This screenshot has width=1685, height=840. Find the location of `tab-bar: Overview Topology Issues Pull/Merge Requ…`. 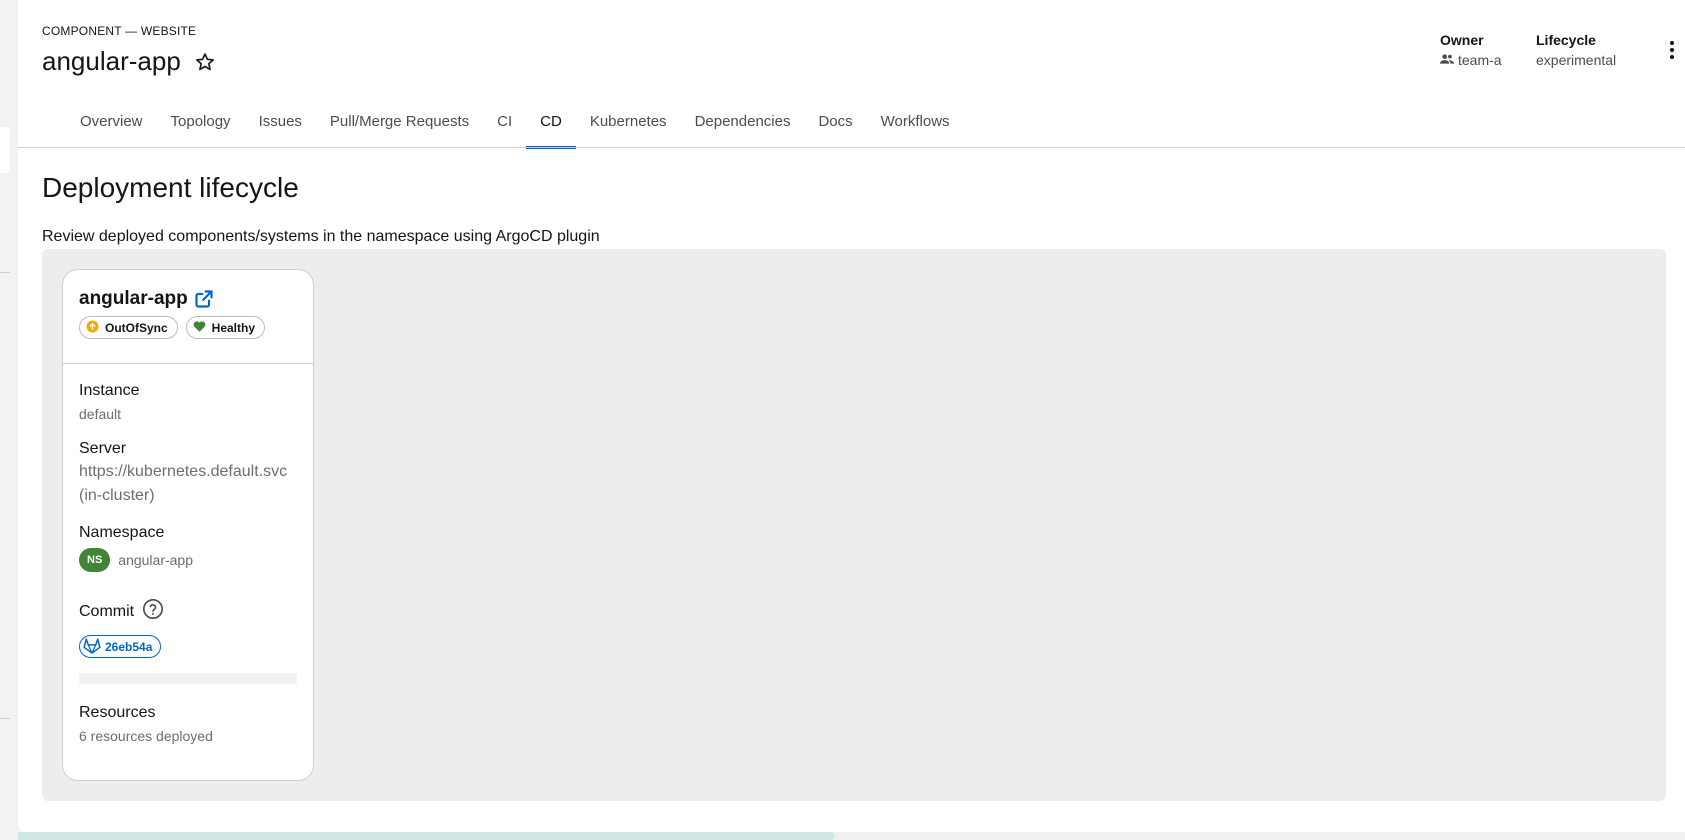

tab-bar: Overview Topology Issues Pull/Merge Requ… is located at coordinates (515, 126).